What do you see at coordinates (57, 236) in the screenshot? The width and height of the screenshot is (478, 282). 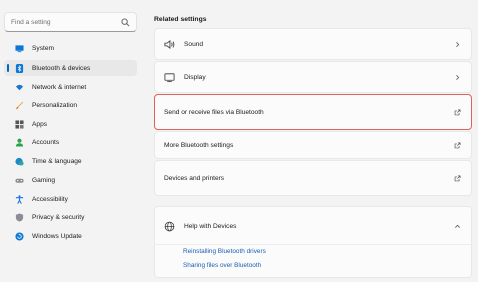 I see `sidebar-item-label: Windows Update` at bounding box center [57, 236].